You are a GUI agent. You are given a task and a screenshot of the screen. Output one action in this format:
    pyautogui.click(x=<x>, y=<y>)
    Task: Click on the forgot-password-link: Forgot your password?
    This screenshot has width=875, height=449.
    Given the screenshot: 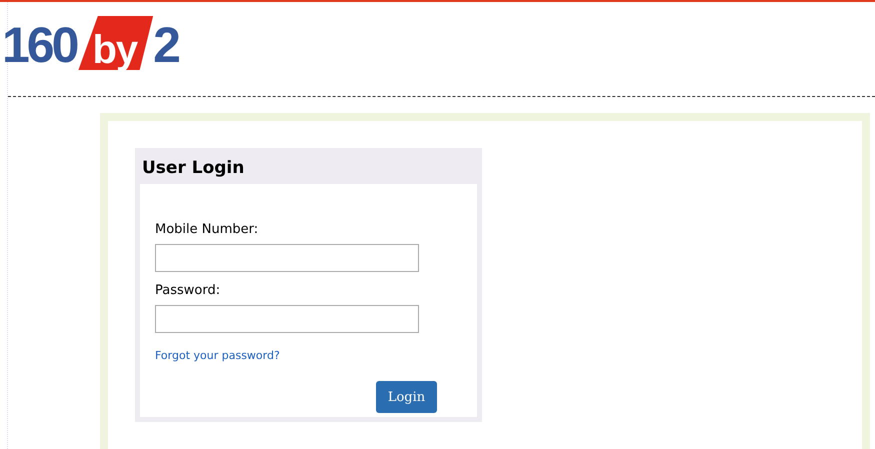 What is the action you would take?
    pyautogui.click(x=217, y=355)
    